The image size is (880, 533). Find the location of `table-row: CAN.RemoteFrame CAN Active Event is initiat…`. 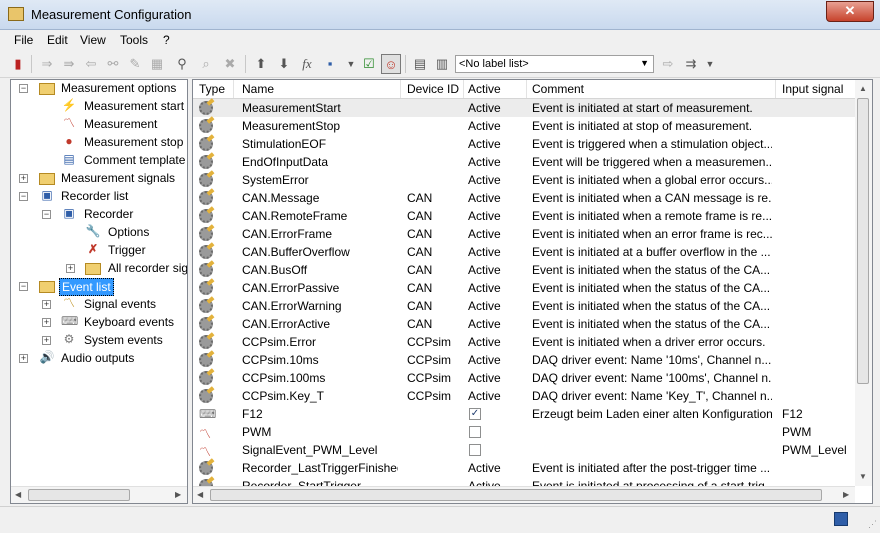

table-row: CAN.RemoteFrame CAN Active Event is initiat… is located at coordinates (524, 216).